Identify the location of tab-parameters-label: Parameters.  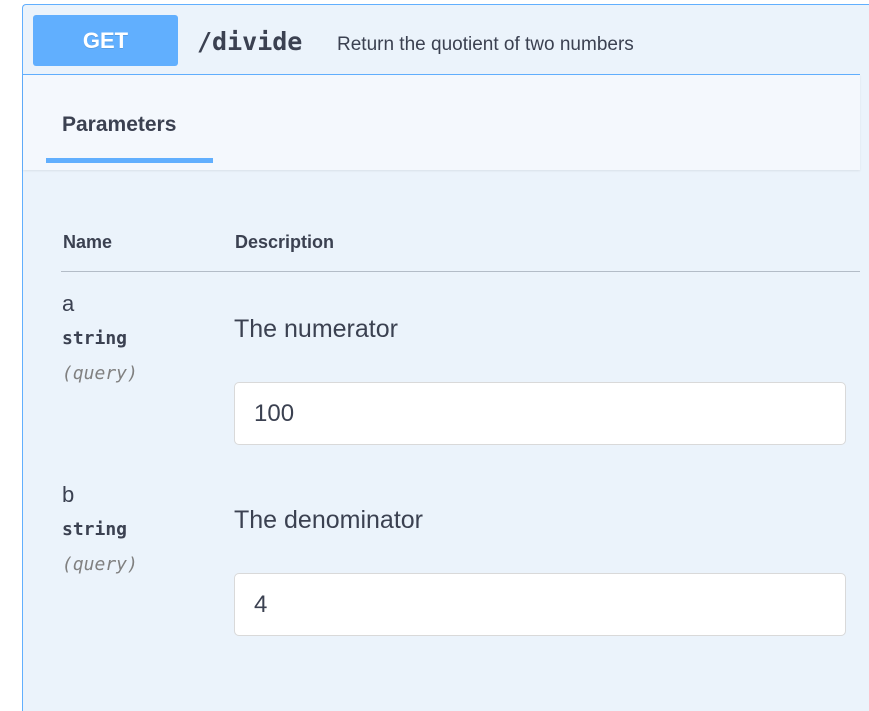
(119, 124).